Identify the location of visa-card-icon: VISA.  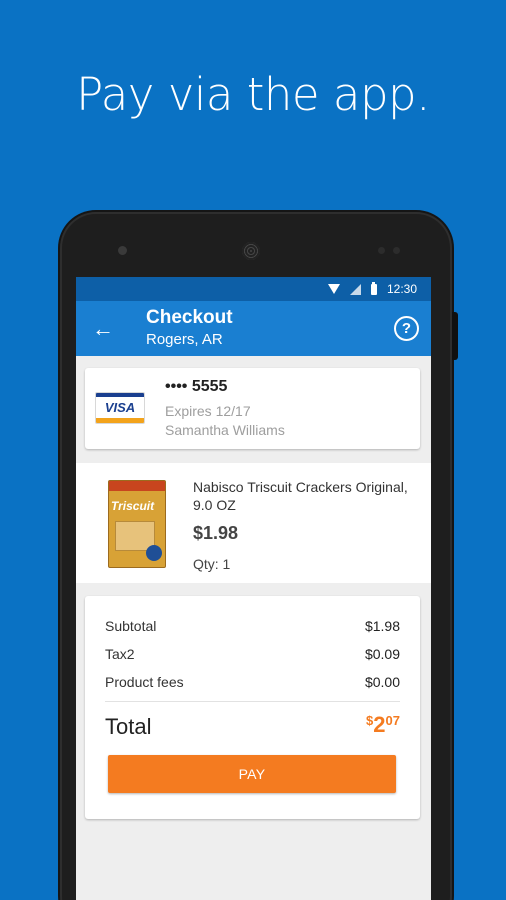
(120, 408).